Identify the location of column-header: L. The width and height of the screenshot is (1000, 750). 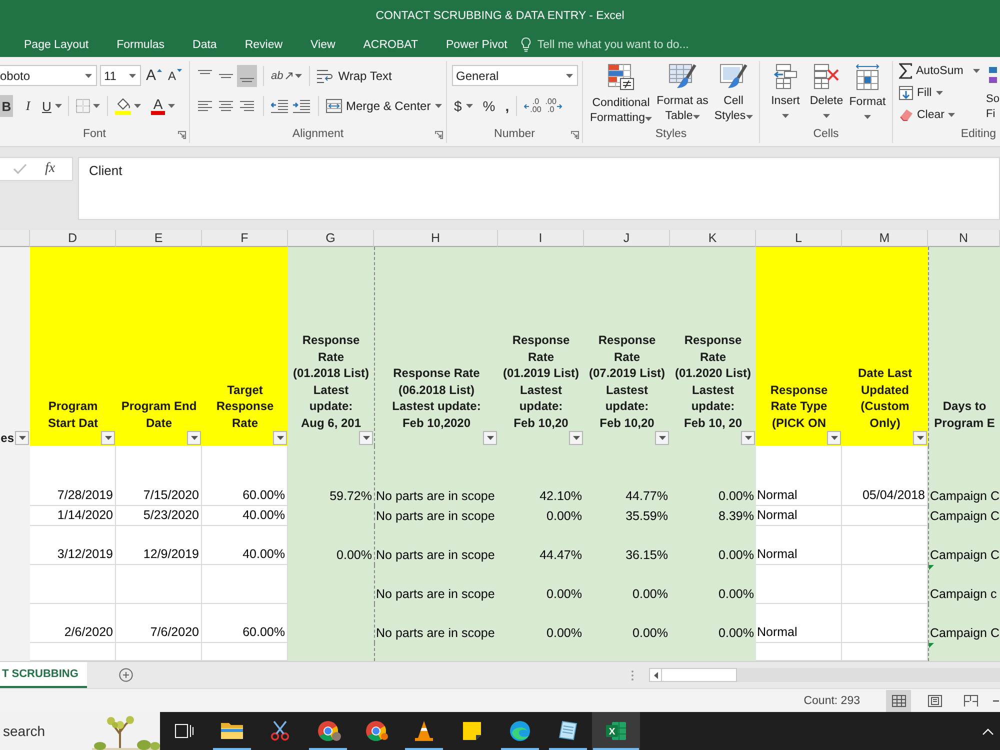
(799, 238).